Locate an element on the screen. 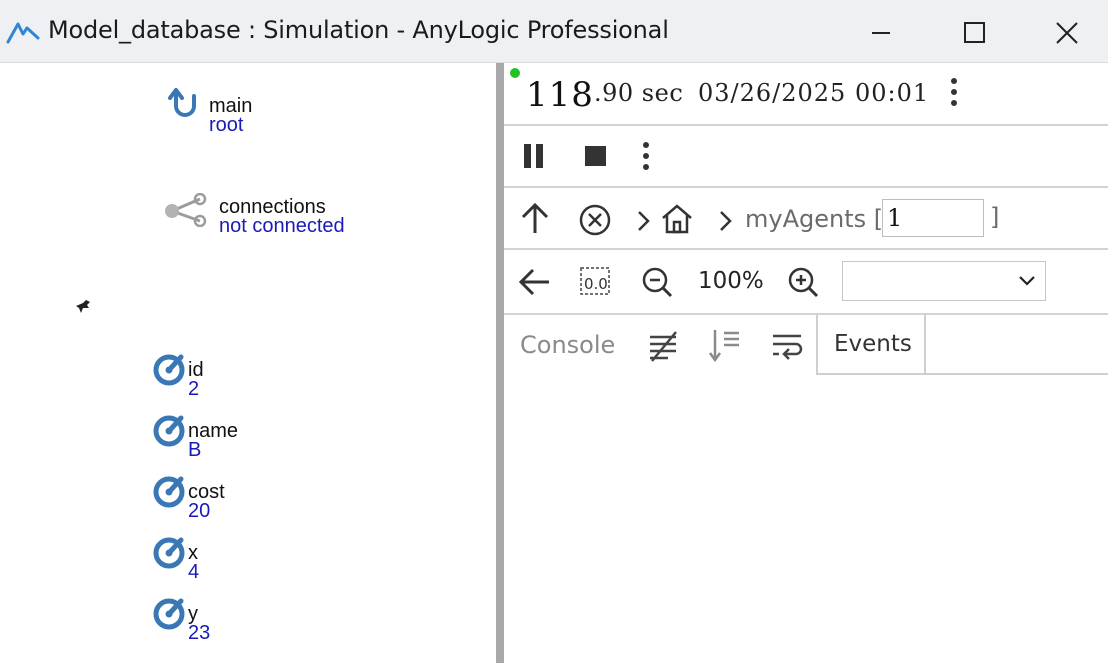  anylogic-logo-icon is located at coordinates (23, 33).